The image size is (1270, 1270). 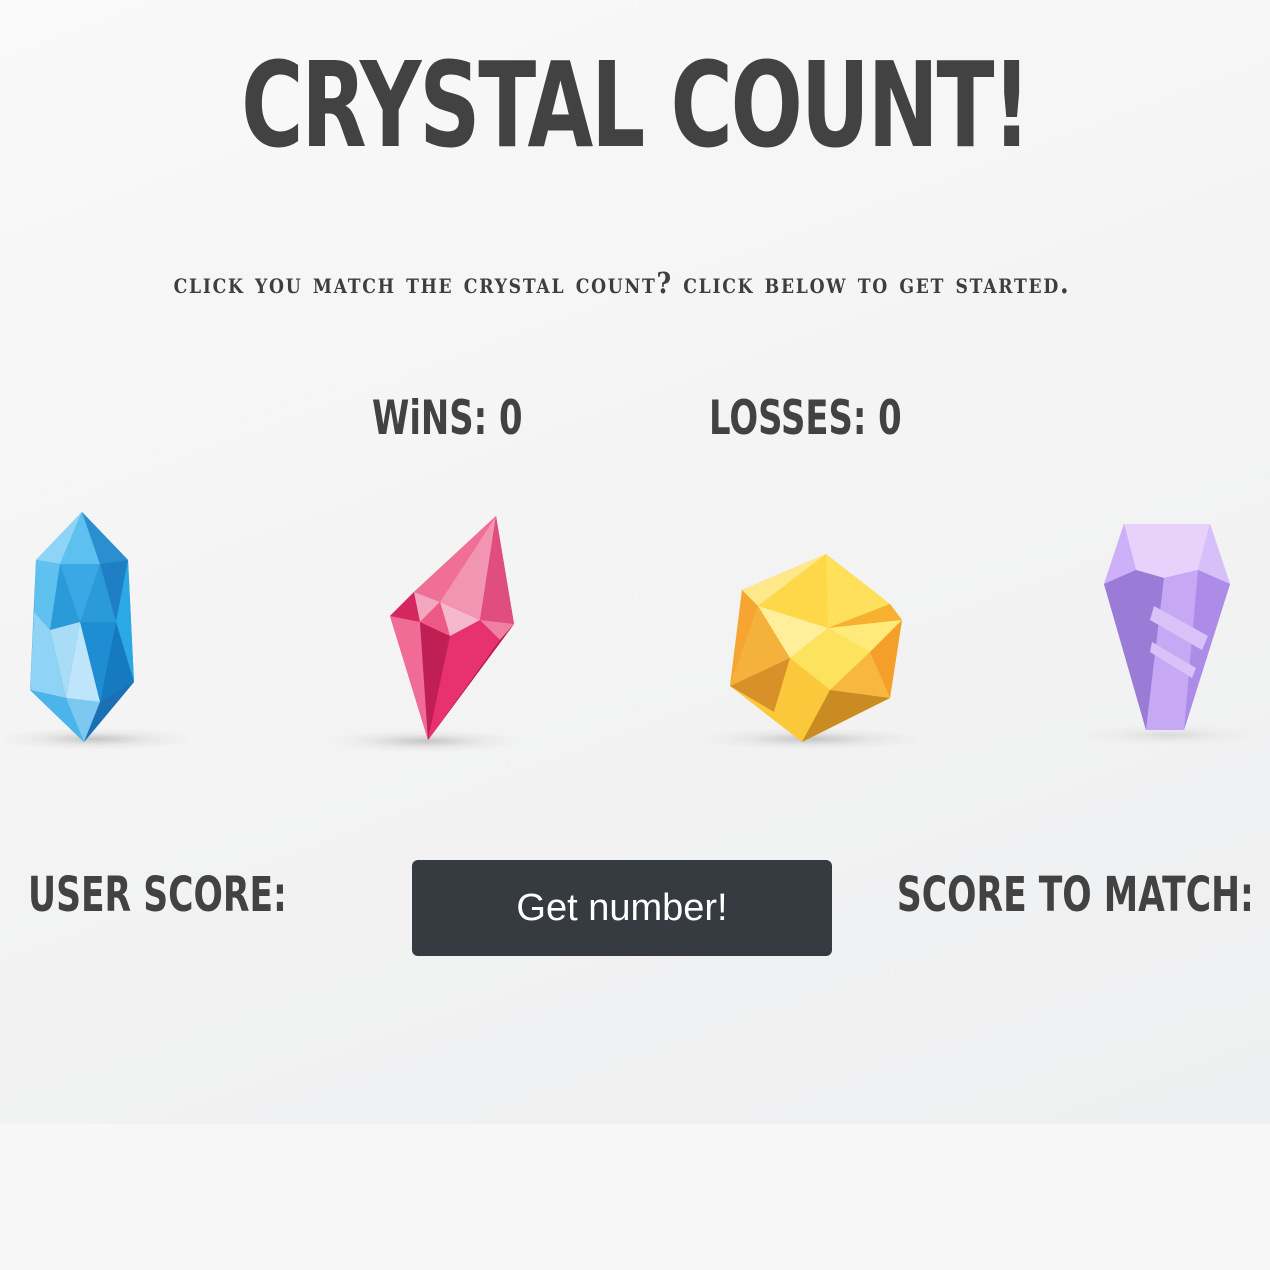 I want to click on wins-counter: WiNS: 0, so click(x=447, y=418).